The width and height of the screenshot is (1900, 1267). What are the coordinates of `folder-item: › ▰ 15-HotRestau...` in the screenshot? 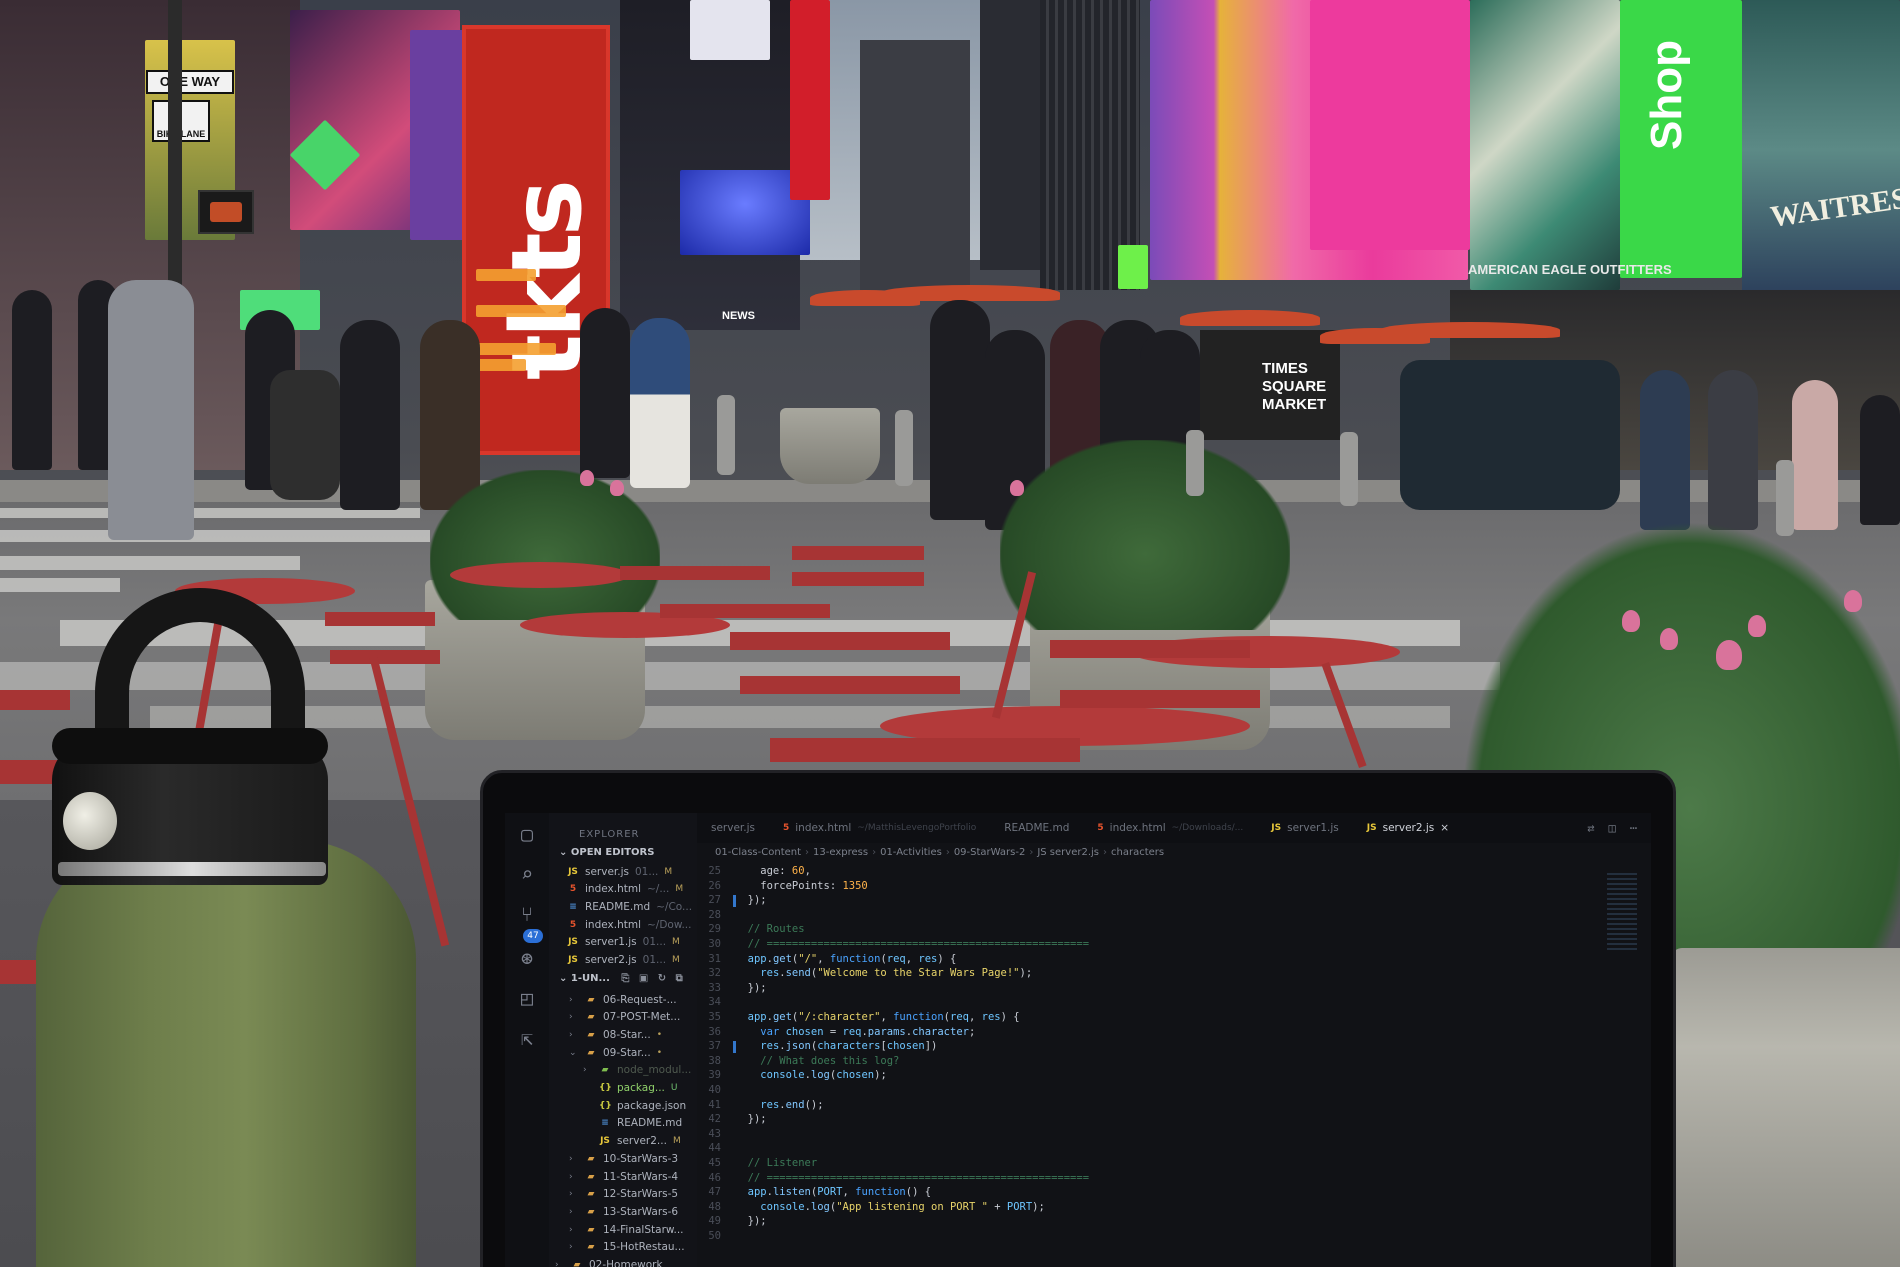 It's located at (630, 1247).